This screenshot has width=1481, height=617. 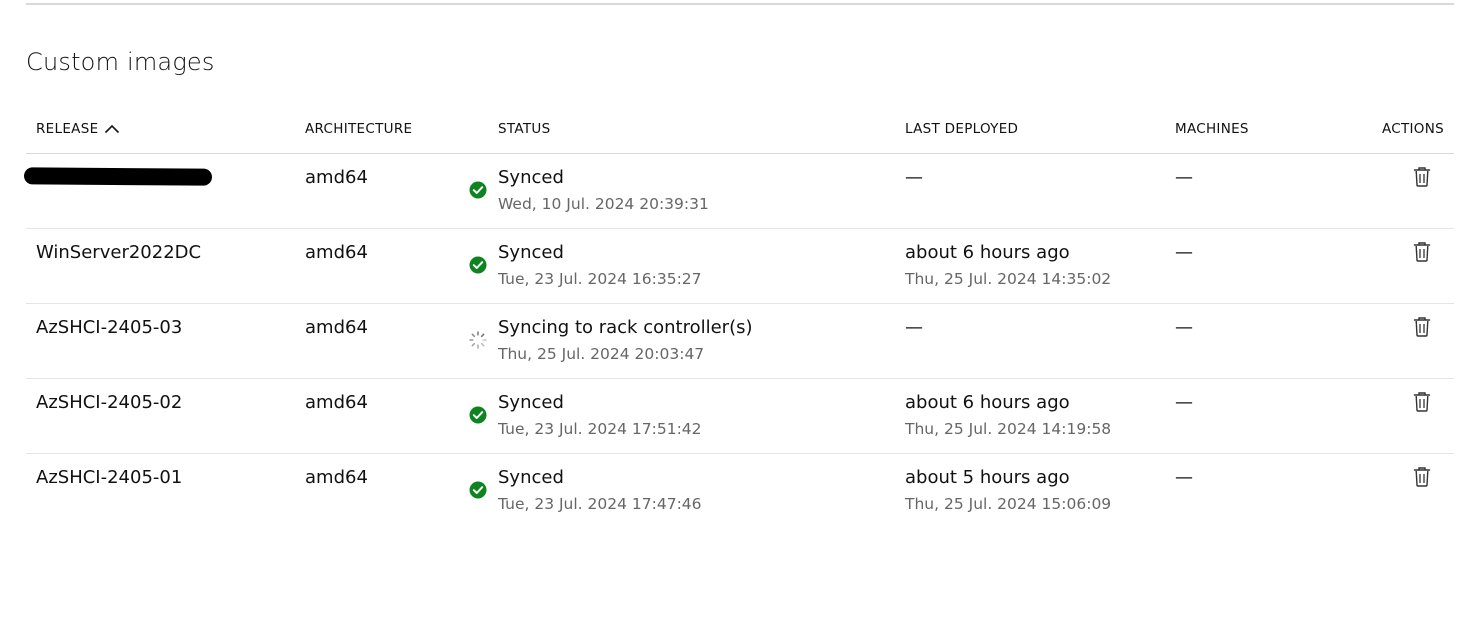 What do you see at coordinates (382, 129) in the screenshot?
I see `column-header-architecture: ARCHITECTURE` at bounding box center [382, 129].